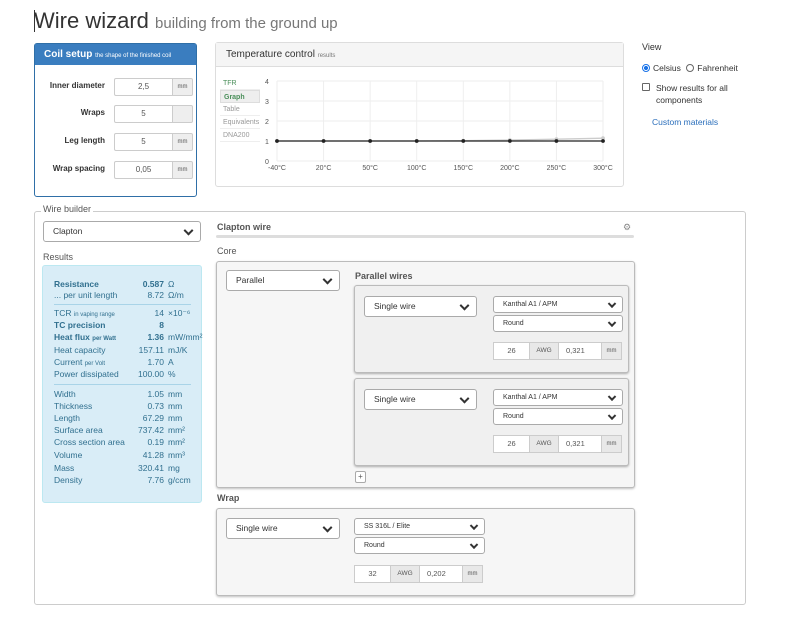 This screenshot has width=803, height=639. Describe the element at coordinates (124, 362) in the screenshot. I see `result-row: Current per Volt 1.70 A` at that location.